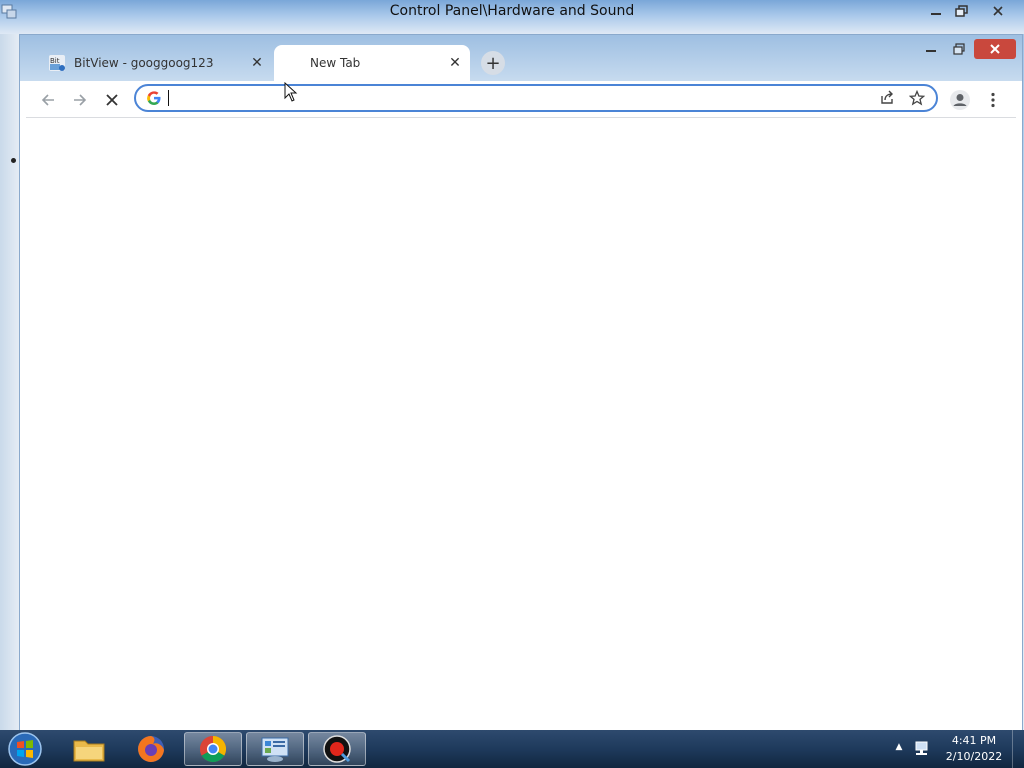  I want to click on chrome-menu-button, so click(993, 100).